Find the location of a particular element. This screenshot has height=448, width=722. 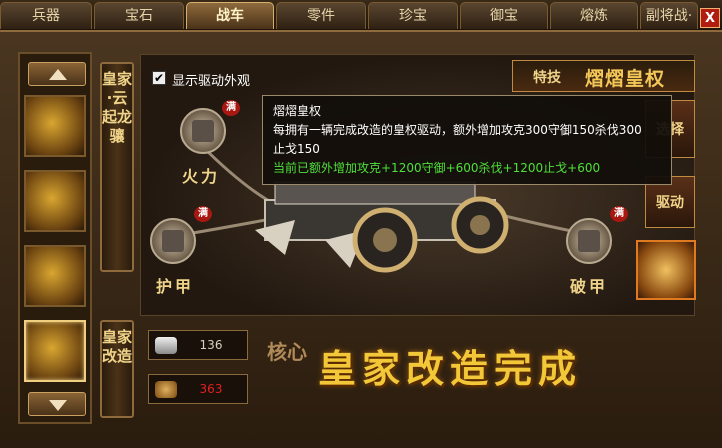

firepower-part-icon is located at coordinates (203, 131).